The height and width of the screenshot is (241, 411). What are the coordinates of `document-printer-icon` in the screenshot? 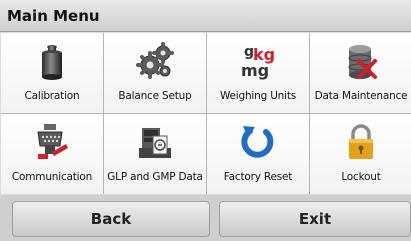 It's located at (155, 142).